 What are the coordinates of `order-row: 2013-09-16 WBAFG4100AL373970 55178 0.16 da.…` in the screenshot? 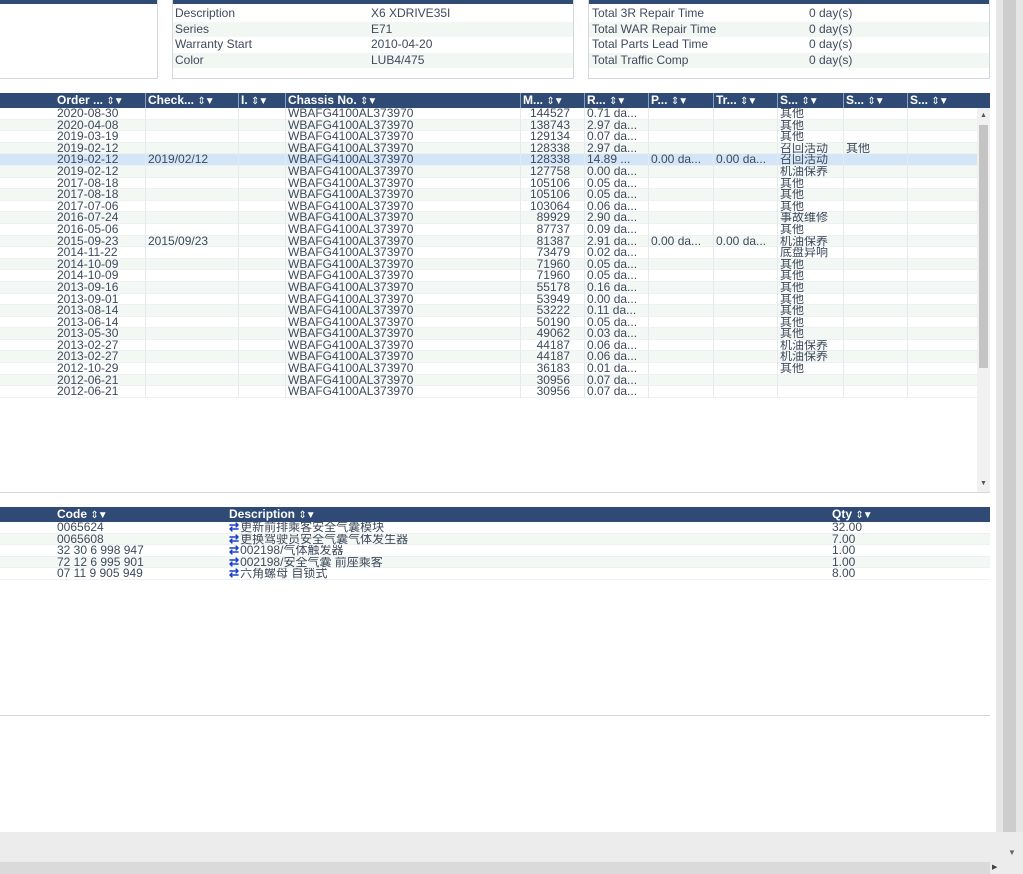 It's located at (488, 287).